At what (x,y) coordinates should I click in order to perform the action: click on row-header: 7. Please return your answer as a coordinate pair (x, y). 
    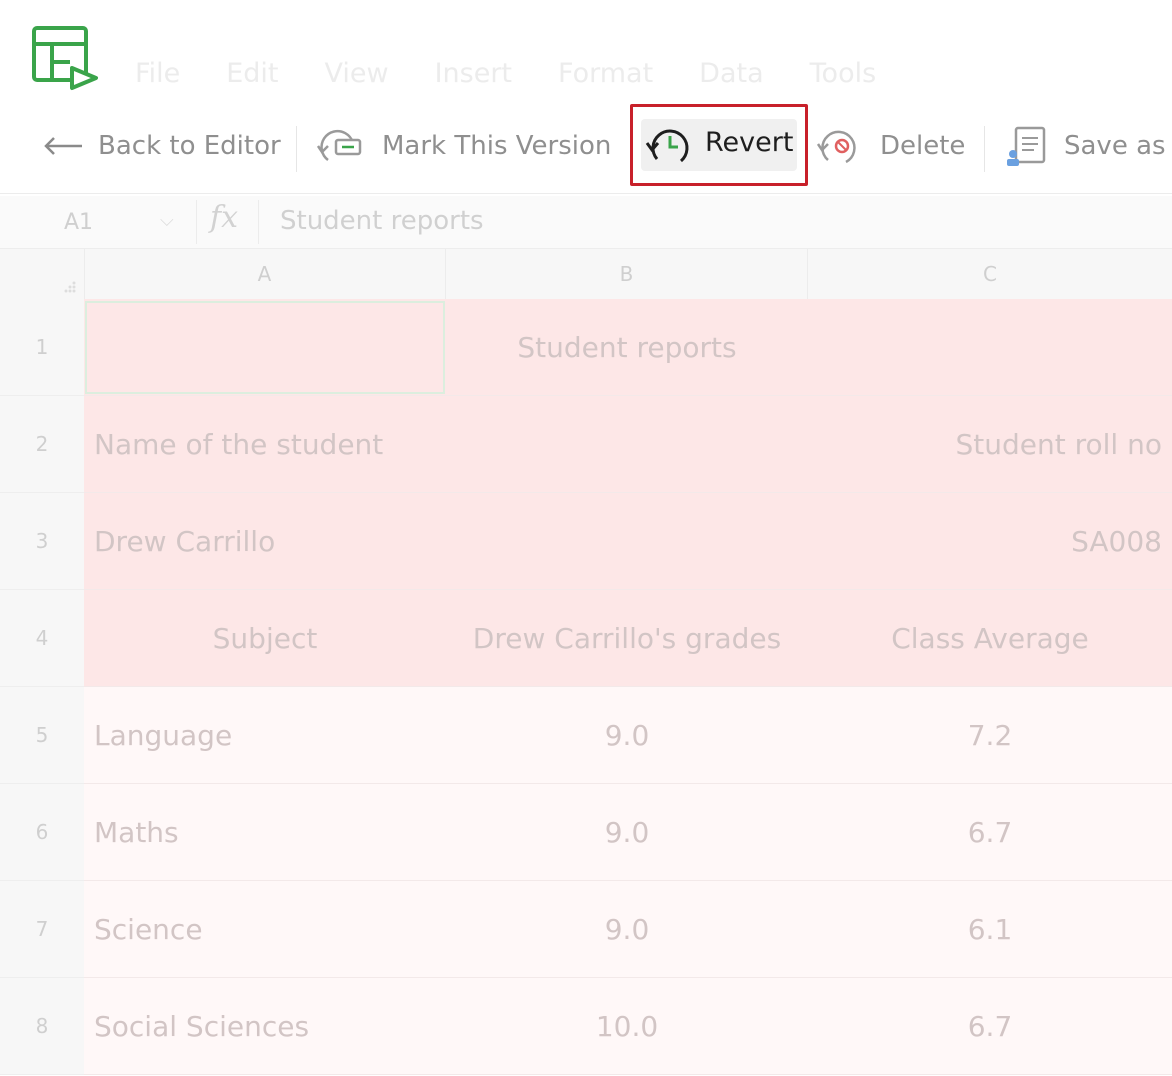
    Looking at the image, I should click on (42, 929).